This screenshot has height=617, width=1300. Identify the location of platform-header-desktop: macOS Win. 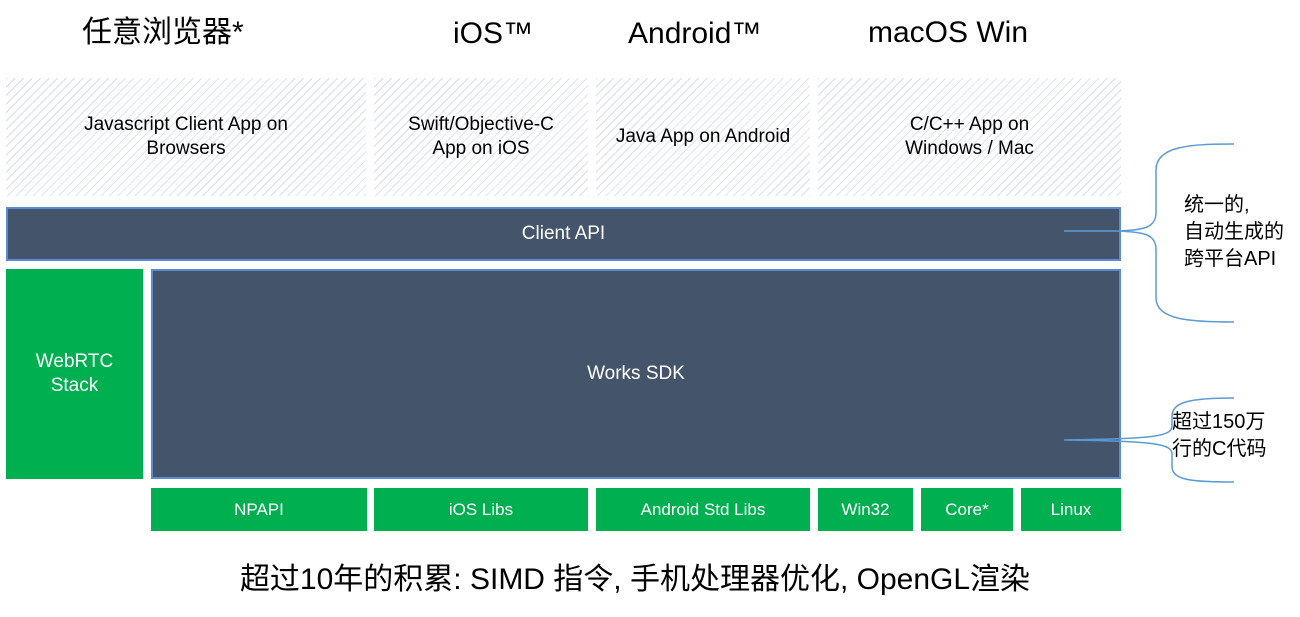
(948, 32).